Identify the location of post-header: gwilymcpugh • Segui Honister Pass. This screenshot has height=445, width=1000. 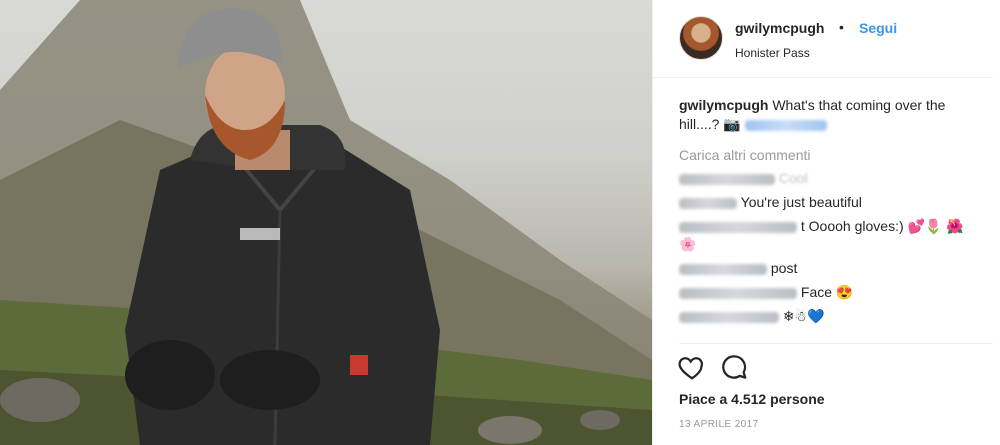
(823, 39).